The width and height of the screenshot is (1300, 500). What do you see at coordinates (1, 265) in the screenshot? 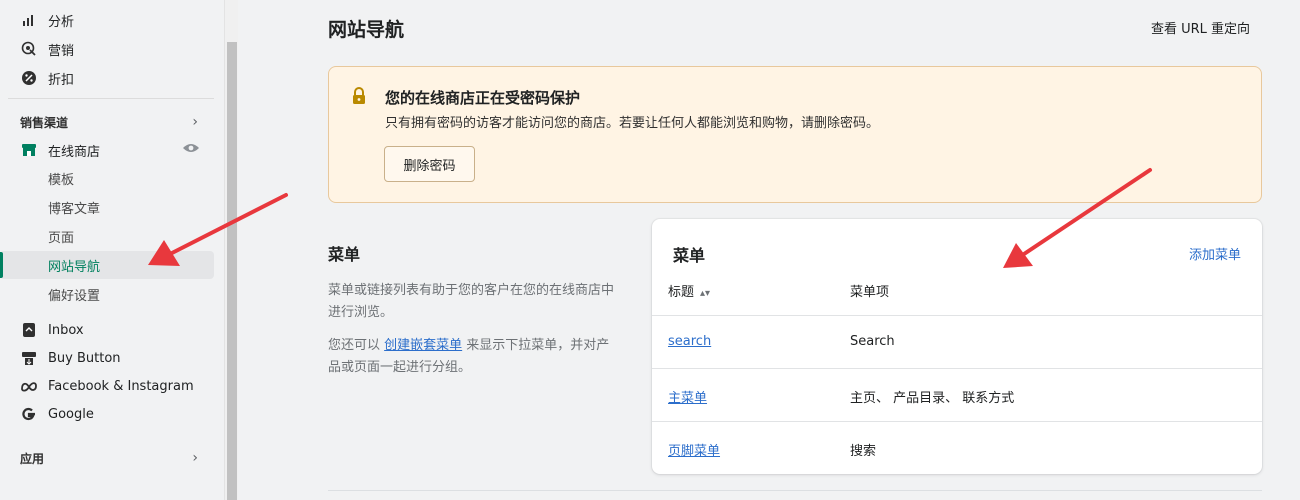
I see `active-indicator` at bounding box center [1, 265].